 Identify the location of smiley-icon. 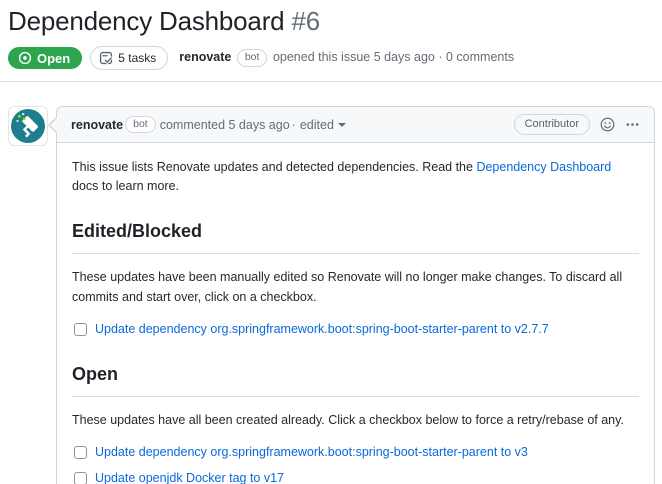
(607, 124).